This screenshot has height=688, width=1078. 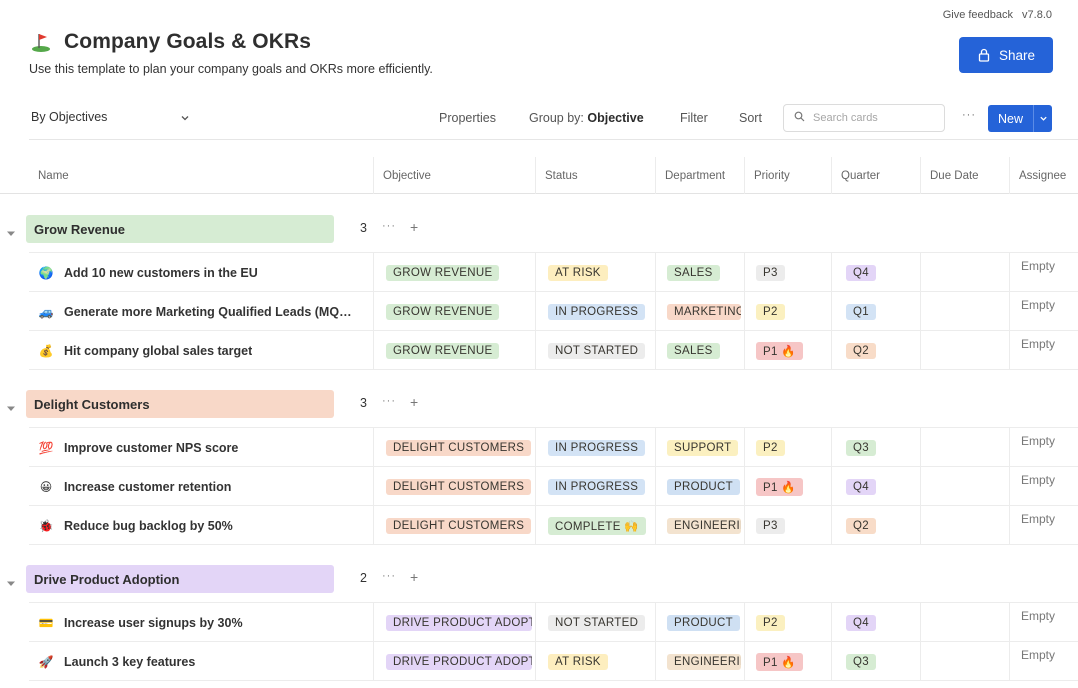 What do you see at coordinates (201, 661) in the screenshot?
I see `card-name-cell: 🚀 Launch 3 key features` at bounding box center [201, 661].